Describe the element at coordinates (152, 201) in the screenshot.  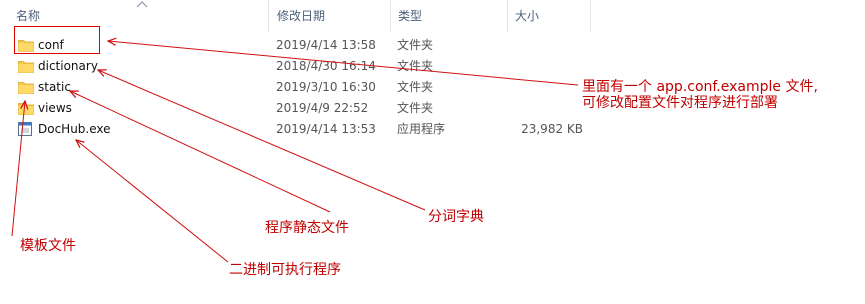
I see `arrow-exe` at that location.